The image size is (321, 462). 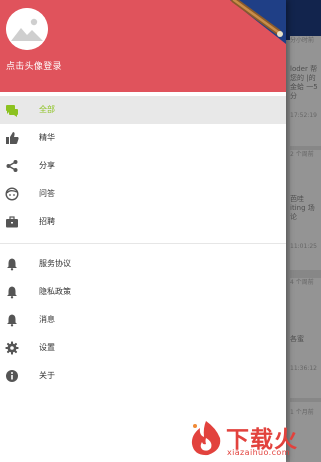 I want to click on menu-item-label: 全部, so click(x=47, y=109).